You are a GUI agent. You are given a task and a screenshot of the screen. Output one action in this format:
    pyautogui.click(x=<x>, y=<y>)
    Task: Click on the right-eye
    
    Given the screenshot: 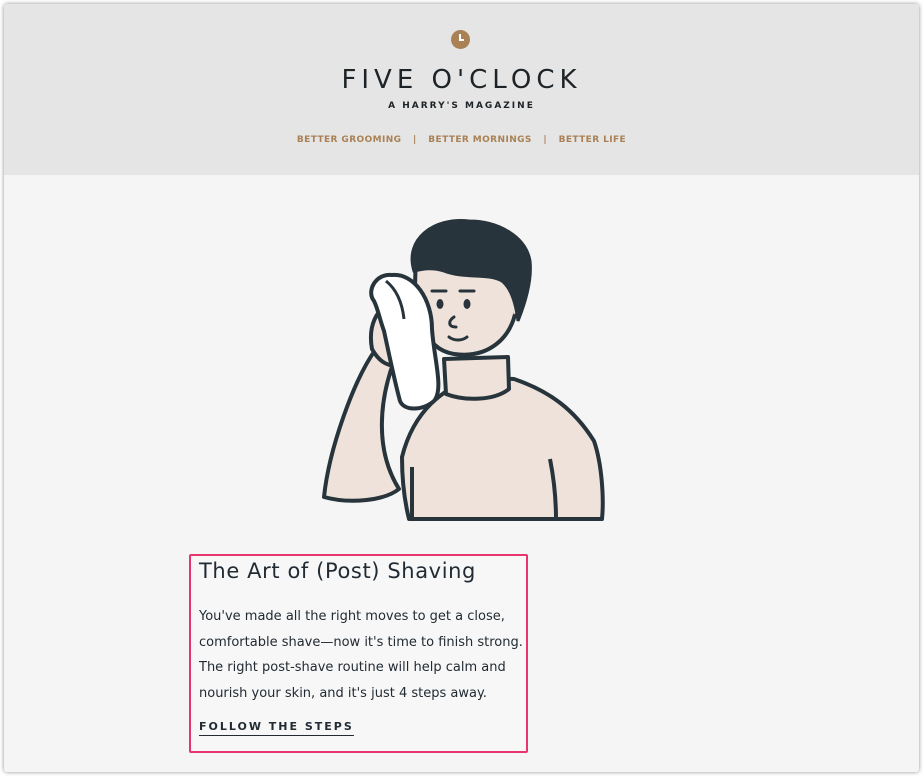 What is the action you would take?
    pyautogui.click(x=467, y=304)
    